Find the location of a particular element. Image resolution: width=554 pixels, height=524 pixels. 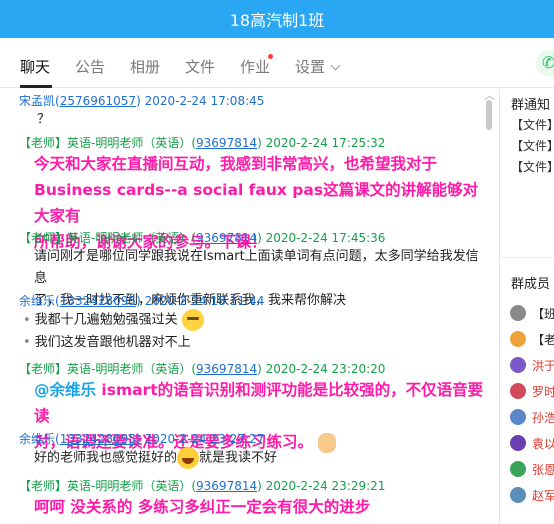

group-members-title: 群成员 is located at coordinates (531, 284).